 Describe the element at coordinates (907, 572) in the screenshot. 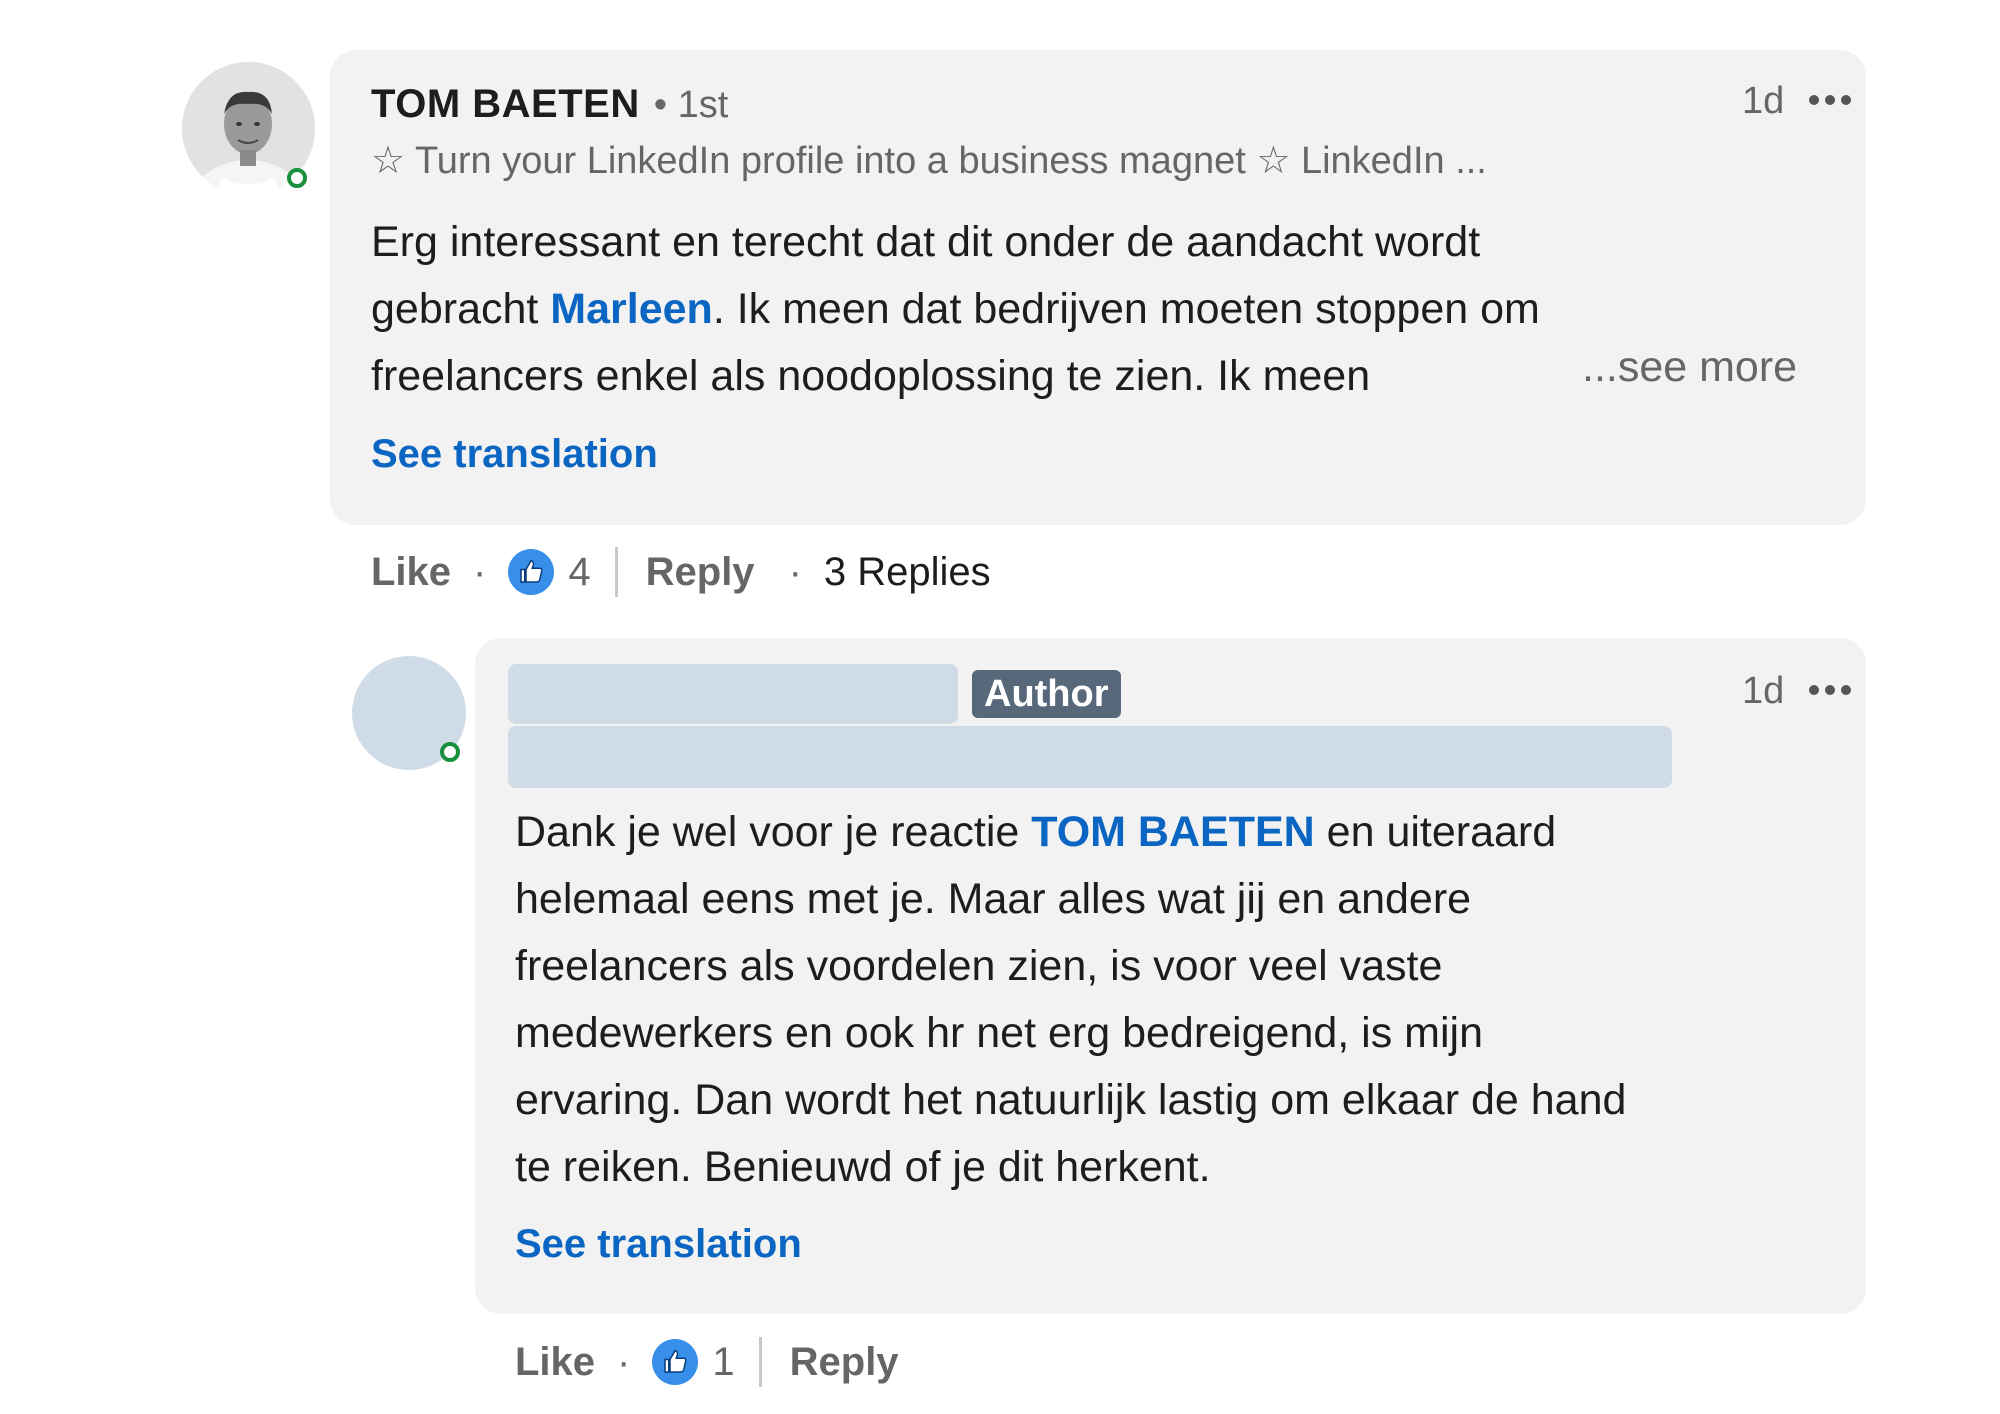

I see `replies-count-link: 3 Replies` at that location.